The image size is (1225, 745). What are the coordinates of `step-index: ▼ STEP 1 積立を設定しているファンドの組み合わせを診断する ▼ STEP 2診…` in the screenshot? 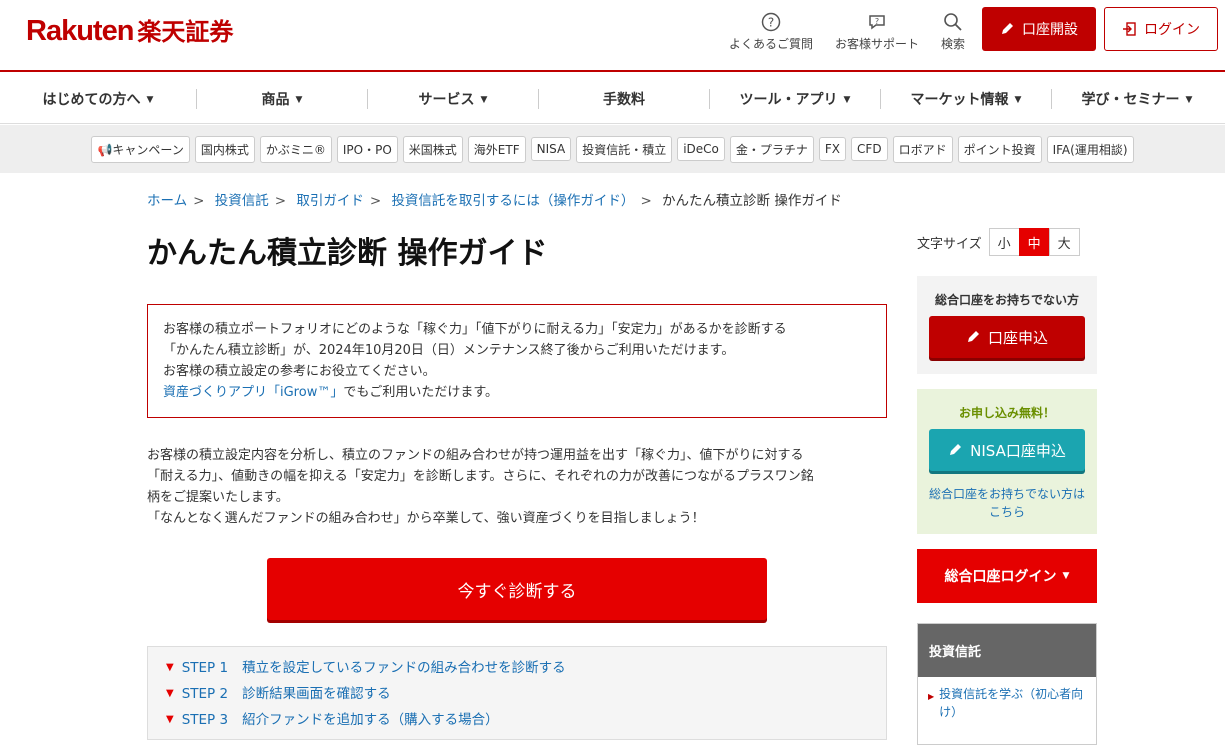 It's located at (517, 693).